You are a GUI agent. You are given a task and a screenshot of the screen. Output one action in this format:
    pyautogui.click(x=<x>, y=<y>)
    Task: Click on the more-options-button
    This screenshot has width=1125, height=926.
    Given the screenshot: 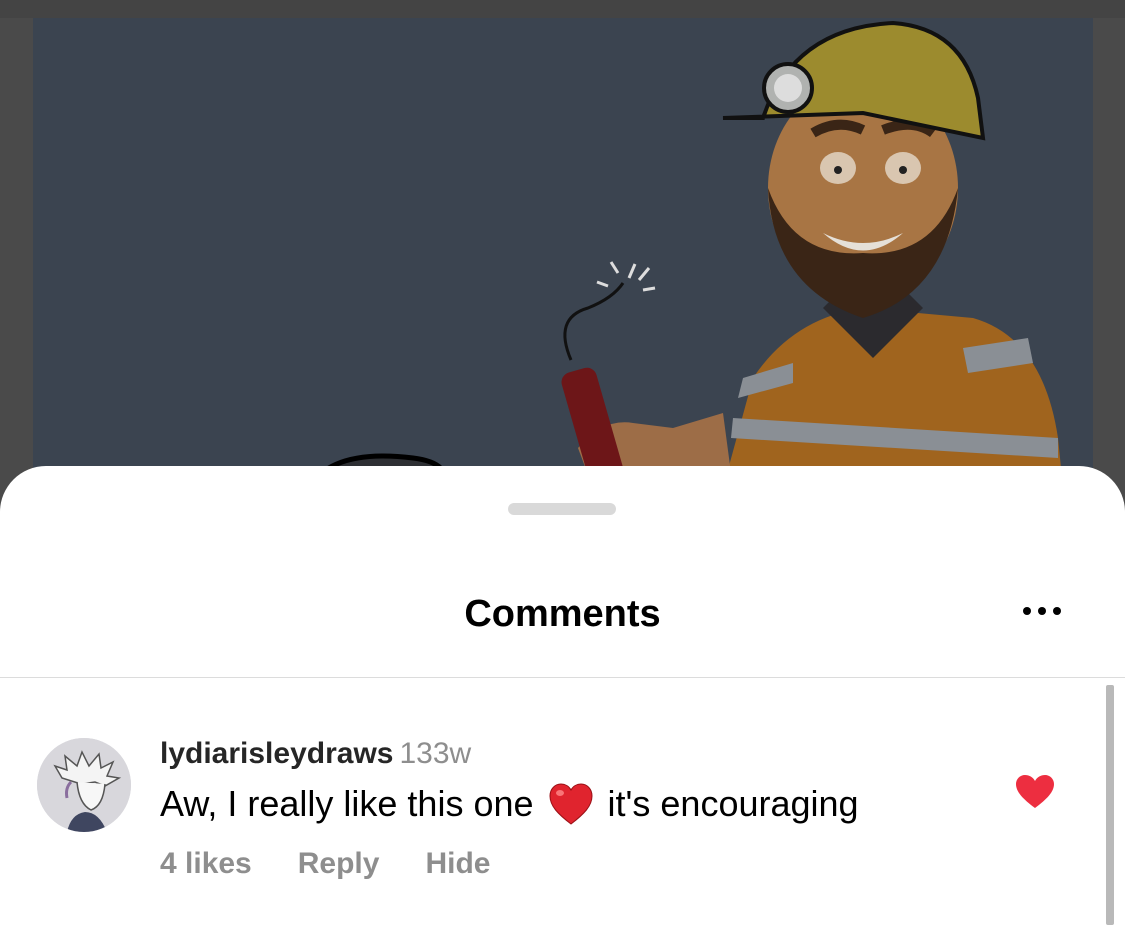 What is the action you would take?
    pyautogui.click(x=1042, y=611)
    